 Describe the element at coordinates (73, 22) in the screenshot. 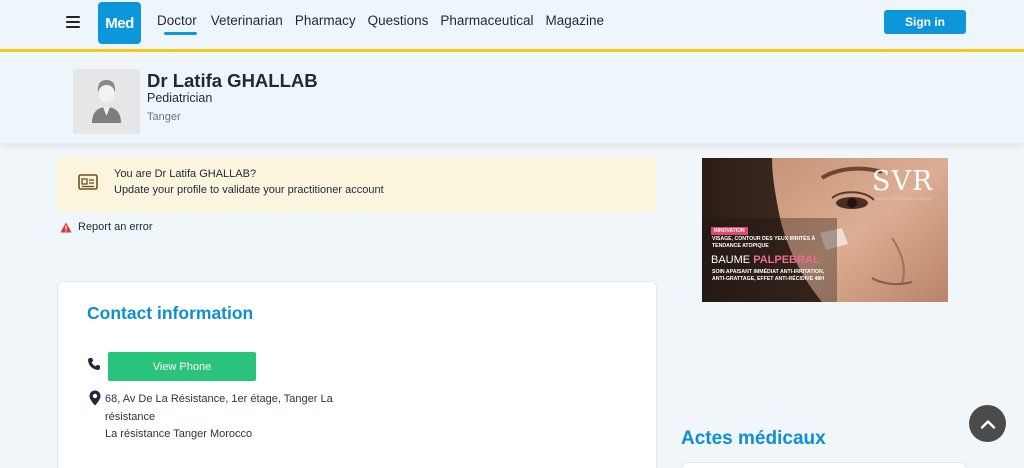

I see `menu-icon` at that location.